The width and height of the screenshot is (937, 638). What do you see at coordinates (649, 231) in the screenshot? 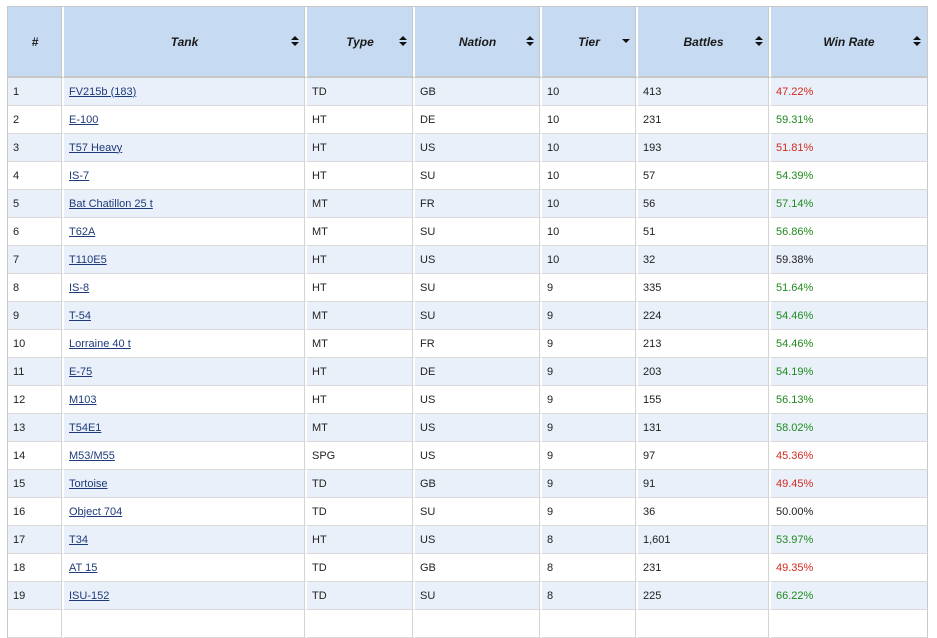
I see `cell-battles-value: 51` at bounding box center [649, 231].